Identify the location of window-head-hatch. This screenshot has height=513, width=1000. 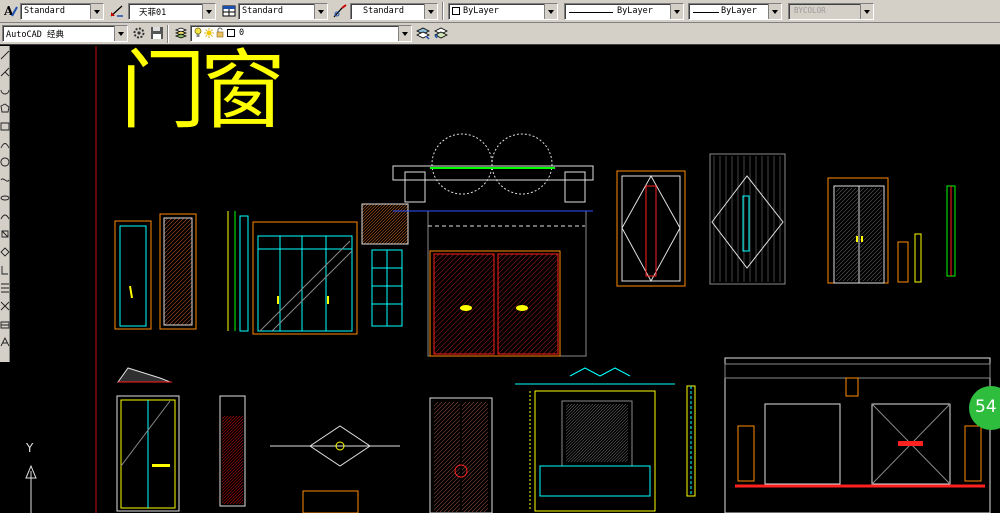
(385, 224).